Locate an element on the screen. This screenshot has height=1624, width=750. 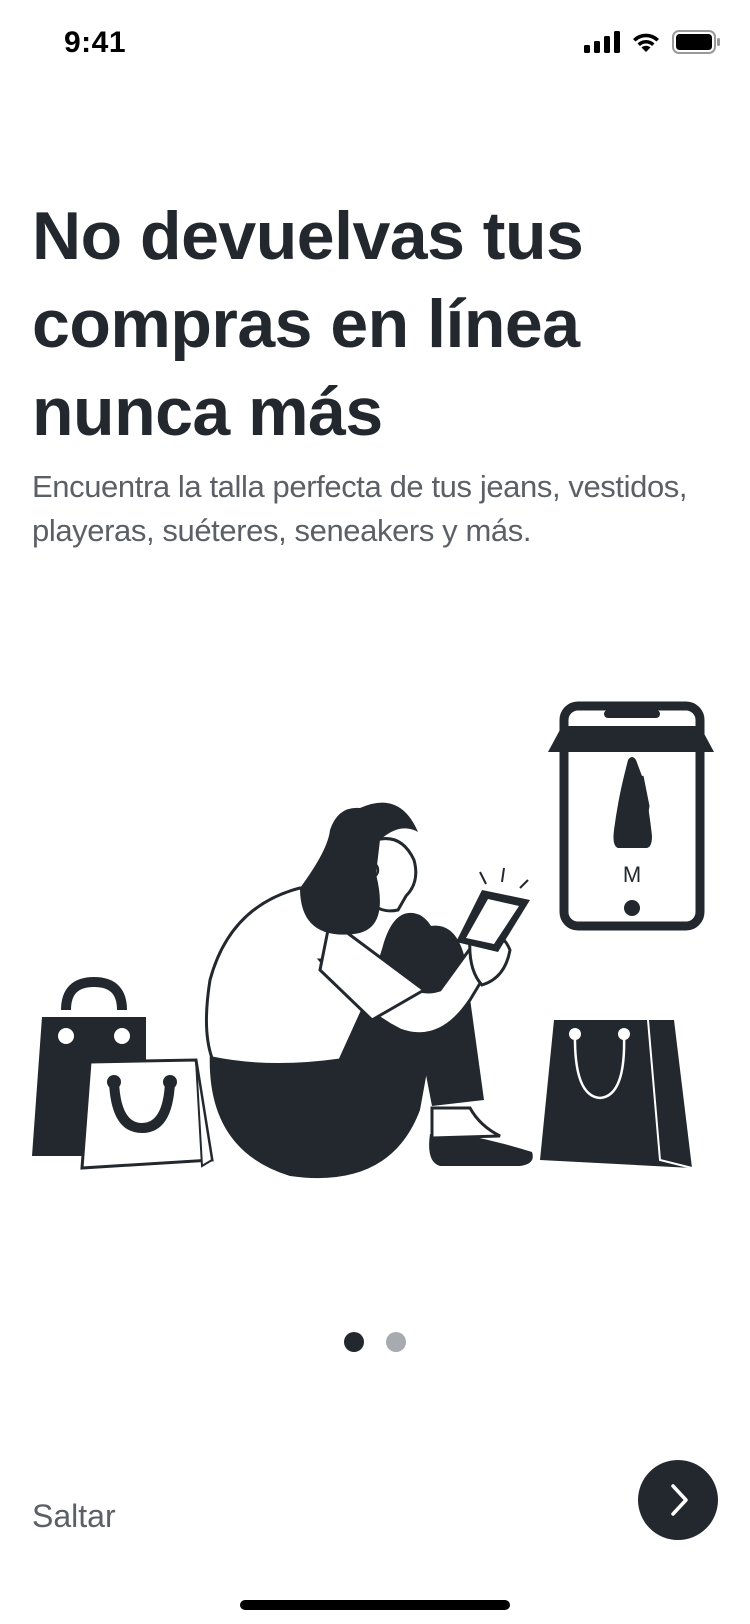
status-icons is located at coordinates (652, 42).